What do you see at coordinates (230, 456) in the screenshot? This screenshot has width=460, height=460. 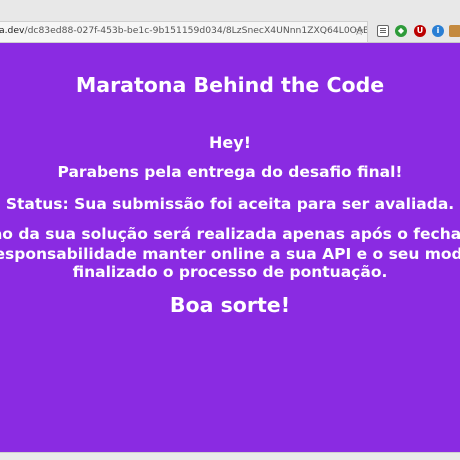 I see `horizontal-scrollbar` at bounding box center [230, 456].